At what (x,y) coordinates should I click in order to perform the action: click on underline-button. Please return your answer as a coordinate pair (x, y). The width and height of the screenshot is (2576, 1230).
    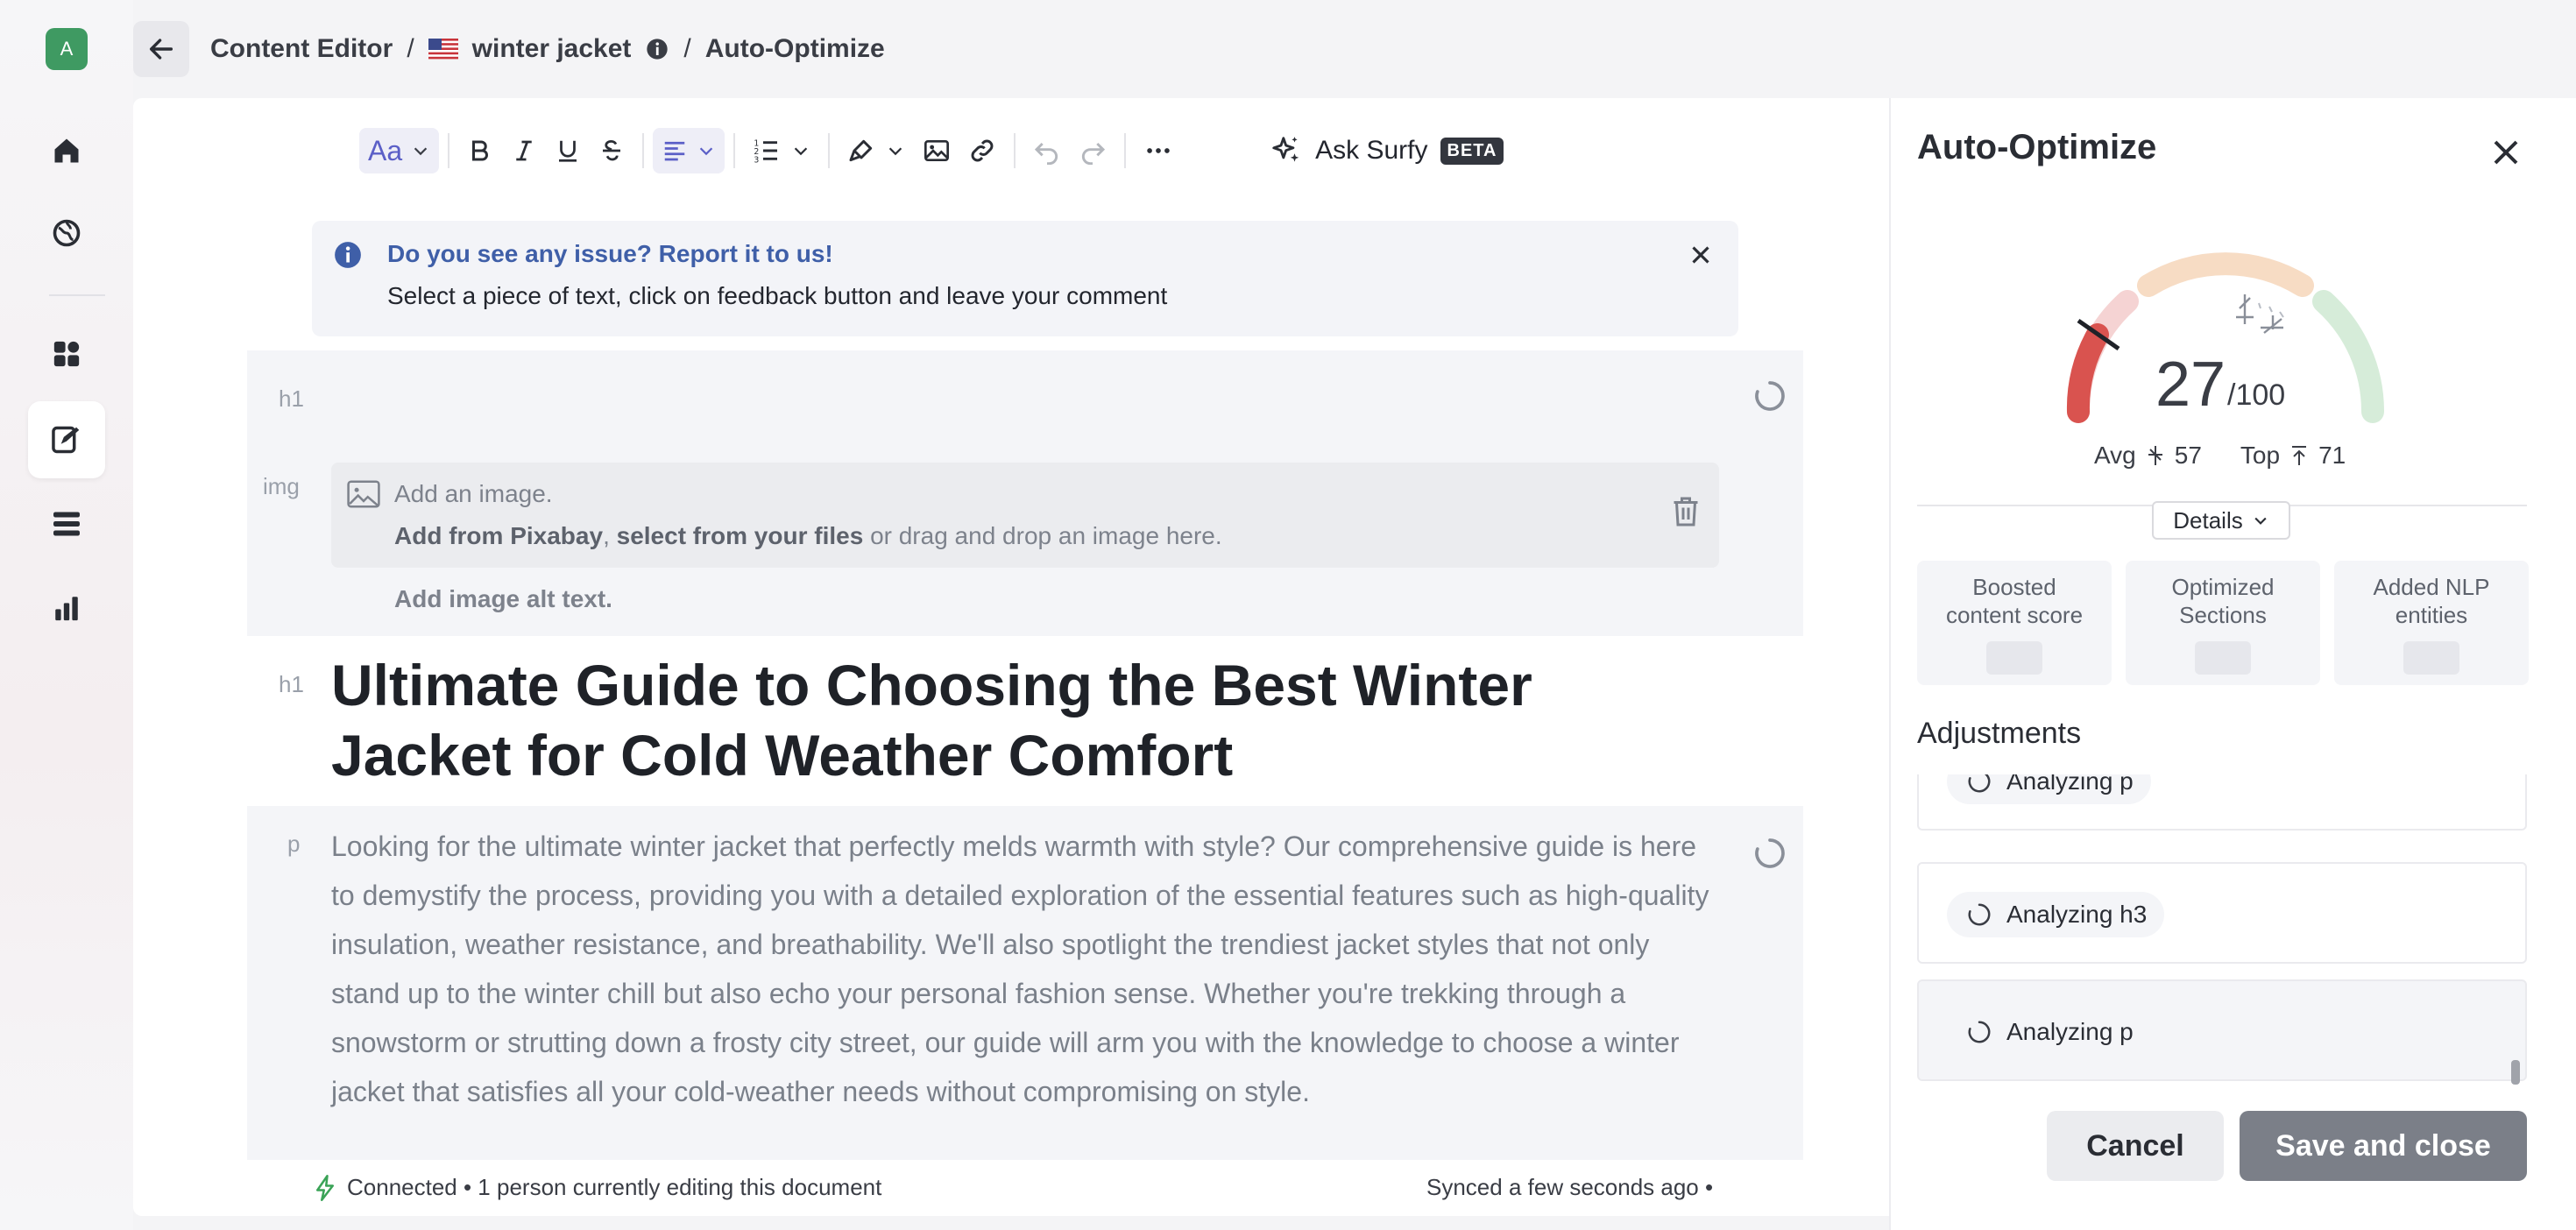
    Looking at the image, I should click on (568, 150).